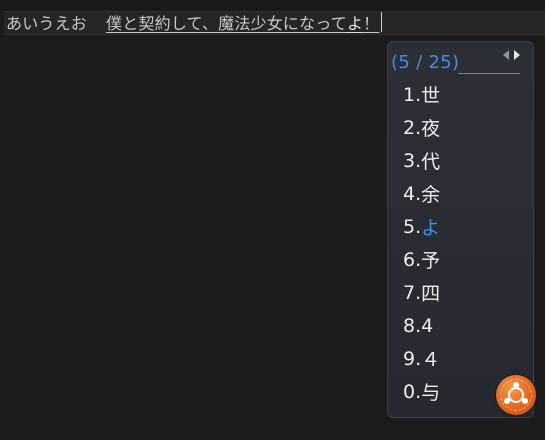 The height and width of the screenshot is (440, 545). I want to click on text-input-content: あいうえお 僕と契約して、魔法少女になって よ ！, so click(194, 22).